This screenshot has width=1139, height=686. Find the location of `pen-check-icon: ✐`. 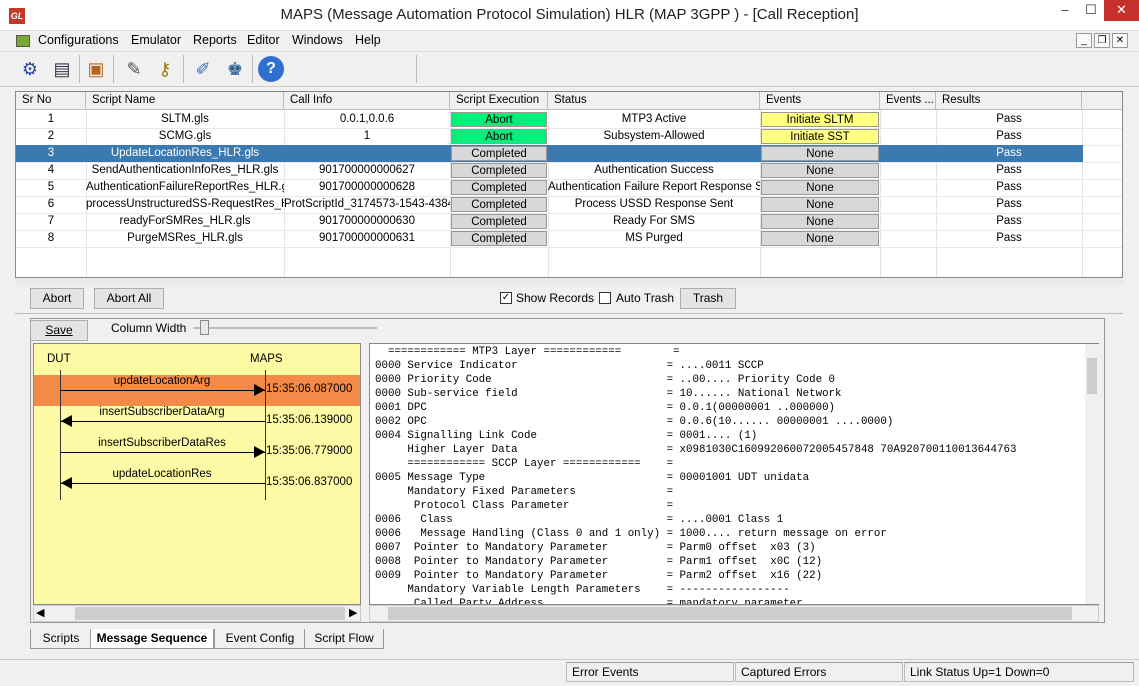

pen-check-icon: ✐ is located at coordinates (203, 69).